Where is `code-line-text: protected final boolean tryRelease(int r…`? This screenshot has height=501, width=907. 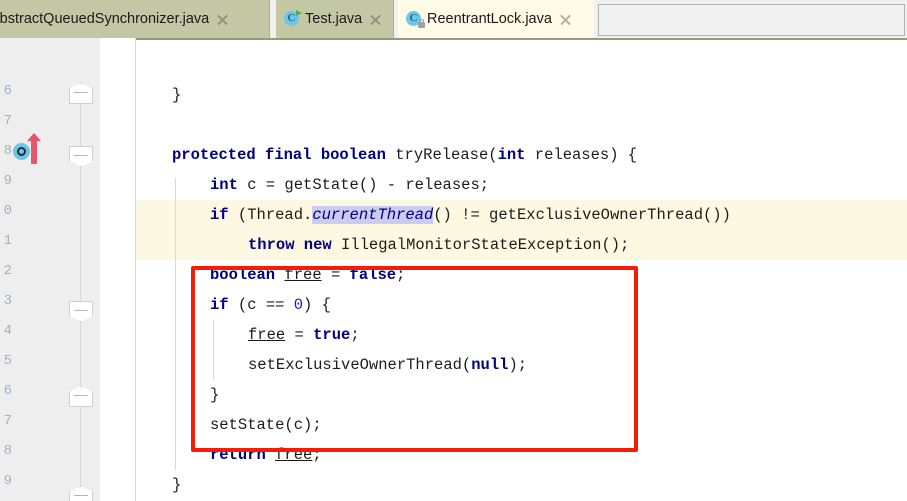 code-line-text: protected final boolean tryRelease(int r… is located at coordinates (404, 155).